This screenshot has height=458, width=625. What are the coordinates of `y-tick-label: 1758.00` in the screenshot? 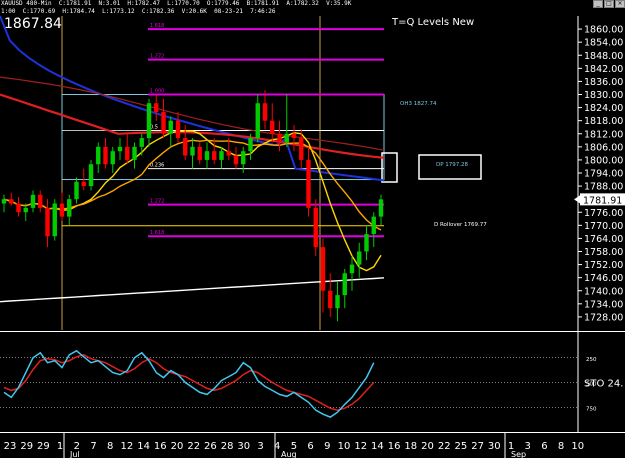 It's located at (603, 252).